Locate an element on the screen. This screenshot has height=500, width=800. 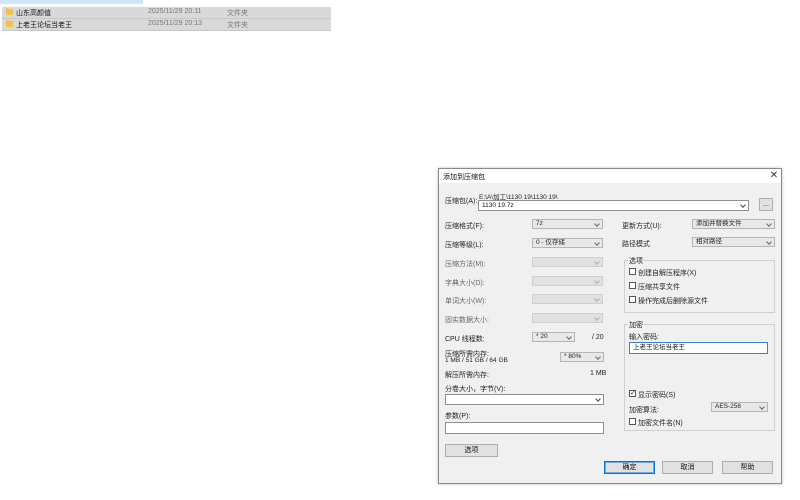
sfx-label: 创建自解压程序(X) is located at coordinates (667, 273).